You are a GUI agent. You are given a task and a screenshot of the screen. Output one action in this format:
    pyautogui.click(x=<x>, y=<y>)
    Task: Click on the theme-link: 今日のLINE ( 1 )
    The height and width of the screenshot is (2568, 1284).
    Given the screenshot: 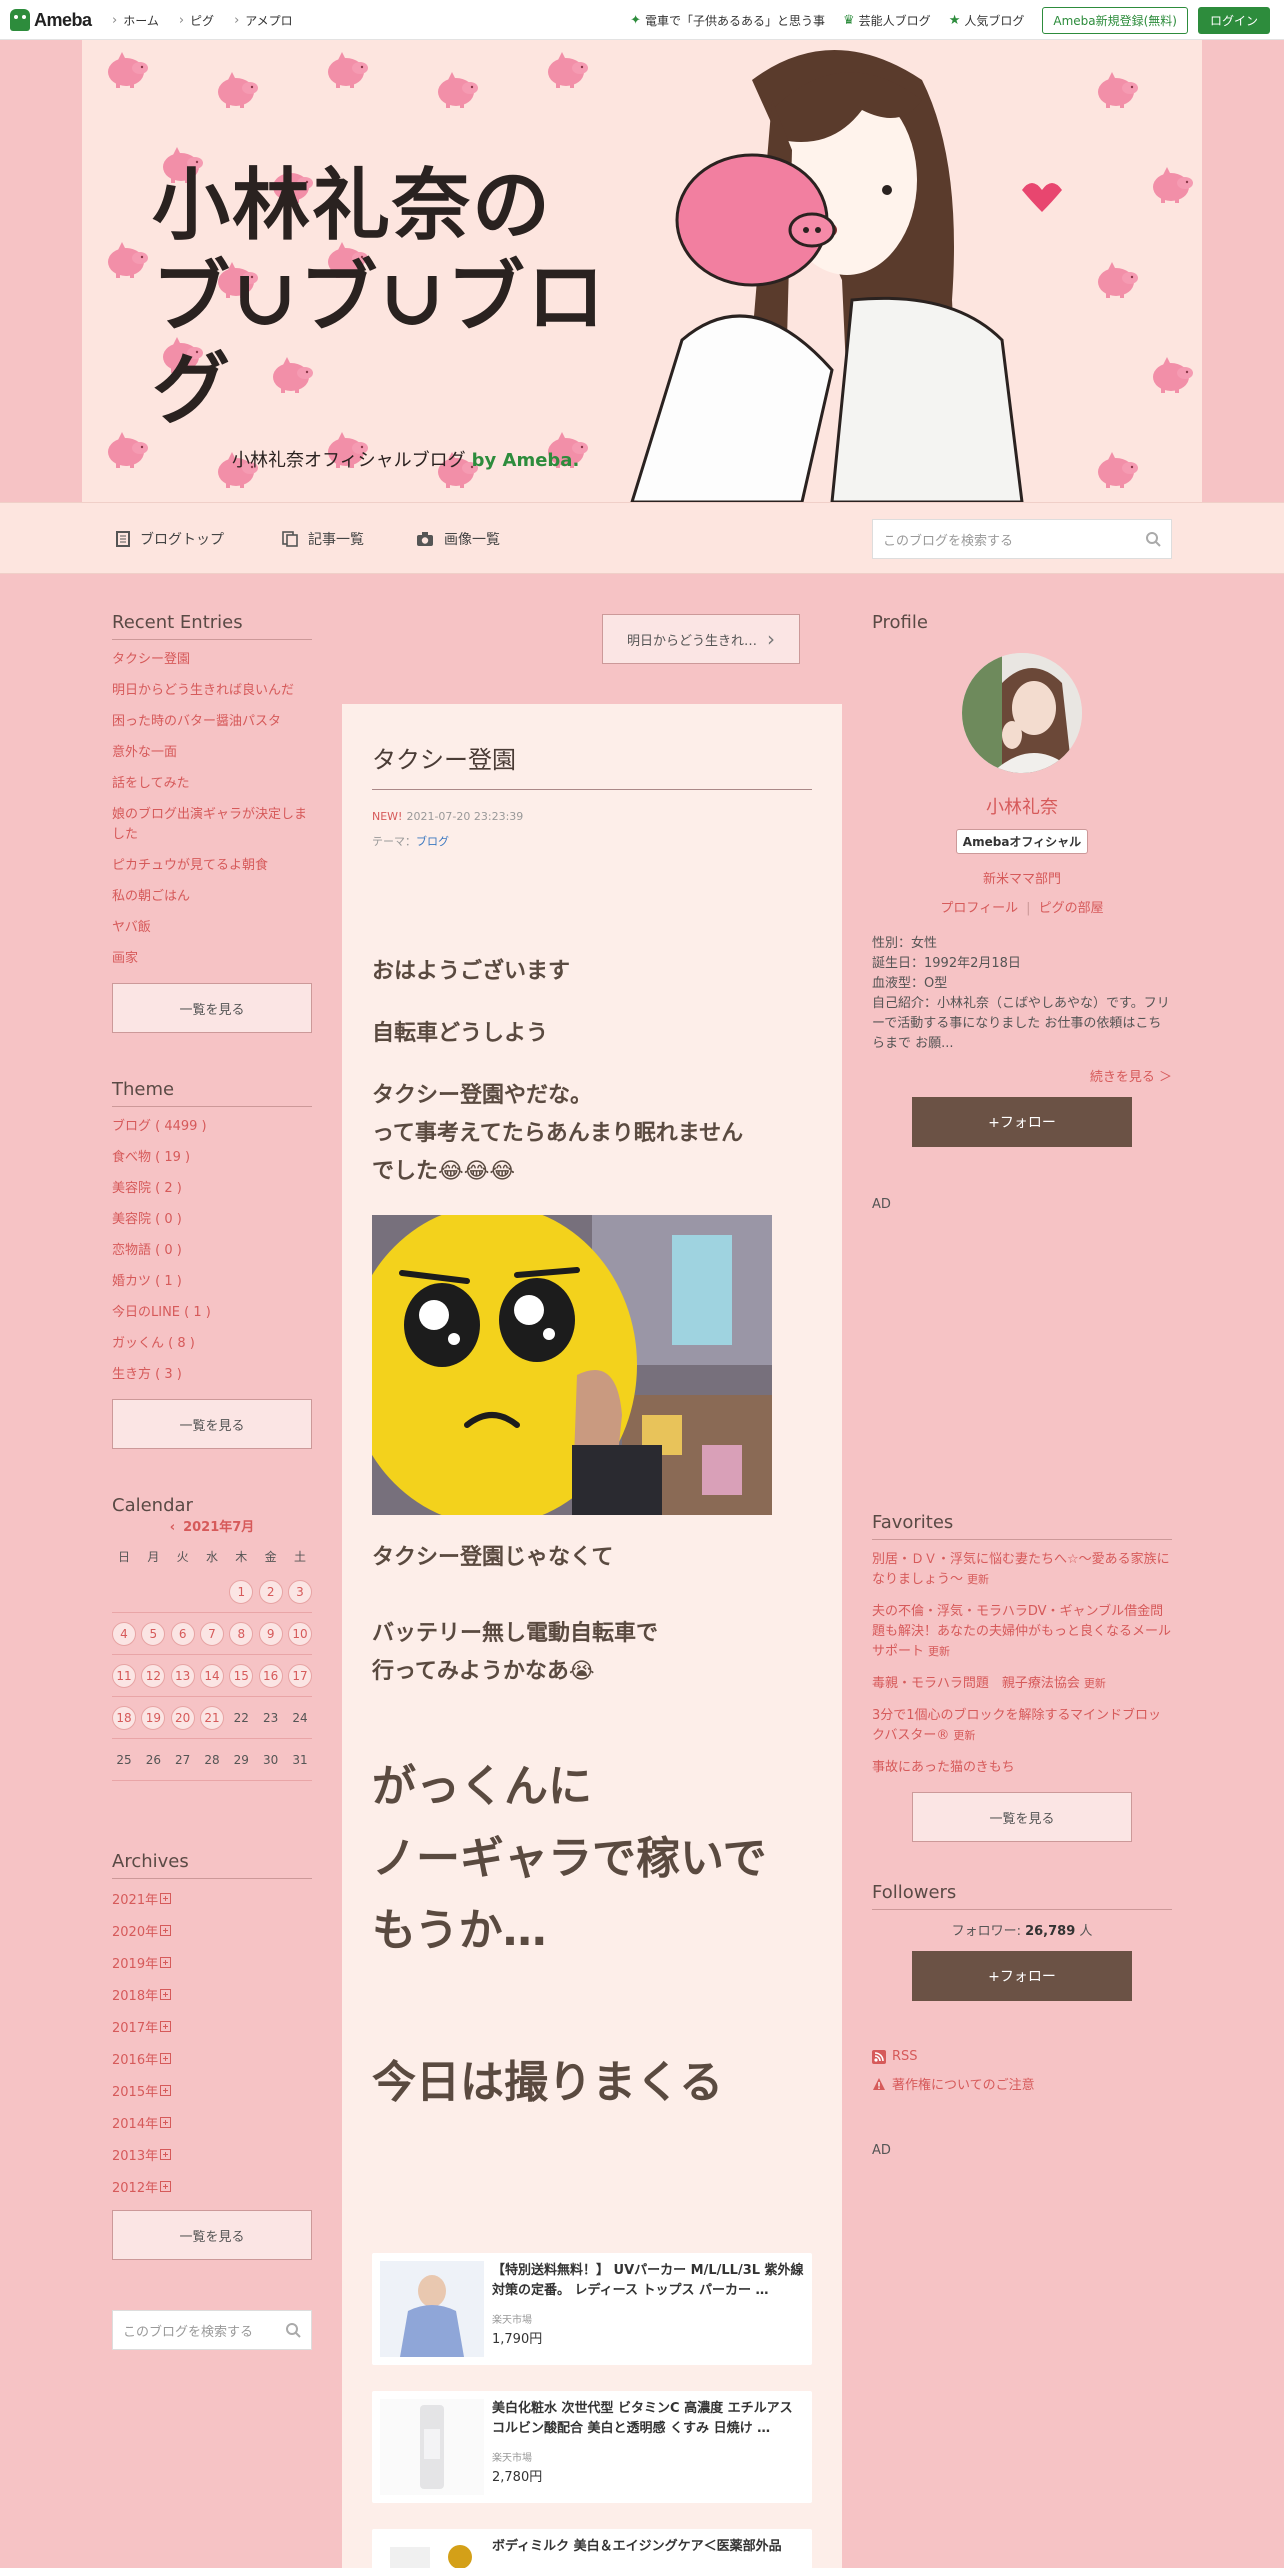 What is the action you would take?
    pyautogui.click(x=212, y=1313)
    